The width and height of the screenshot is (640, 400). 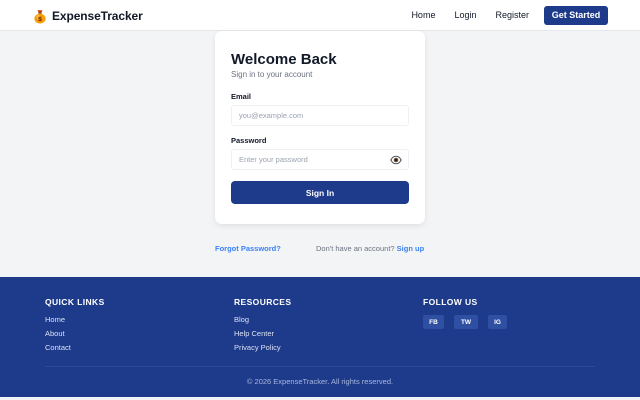 I want to click on instagram-button: IG, so click(x=497, y=322).